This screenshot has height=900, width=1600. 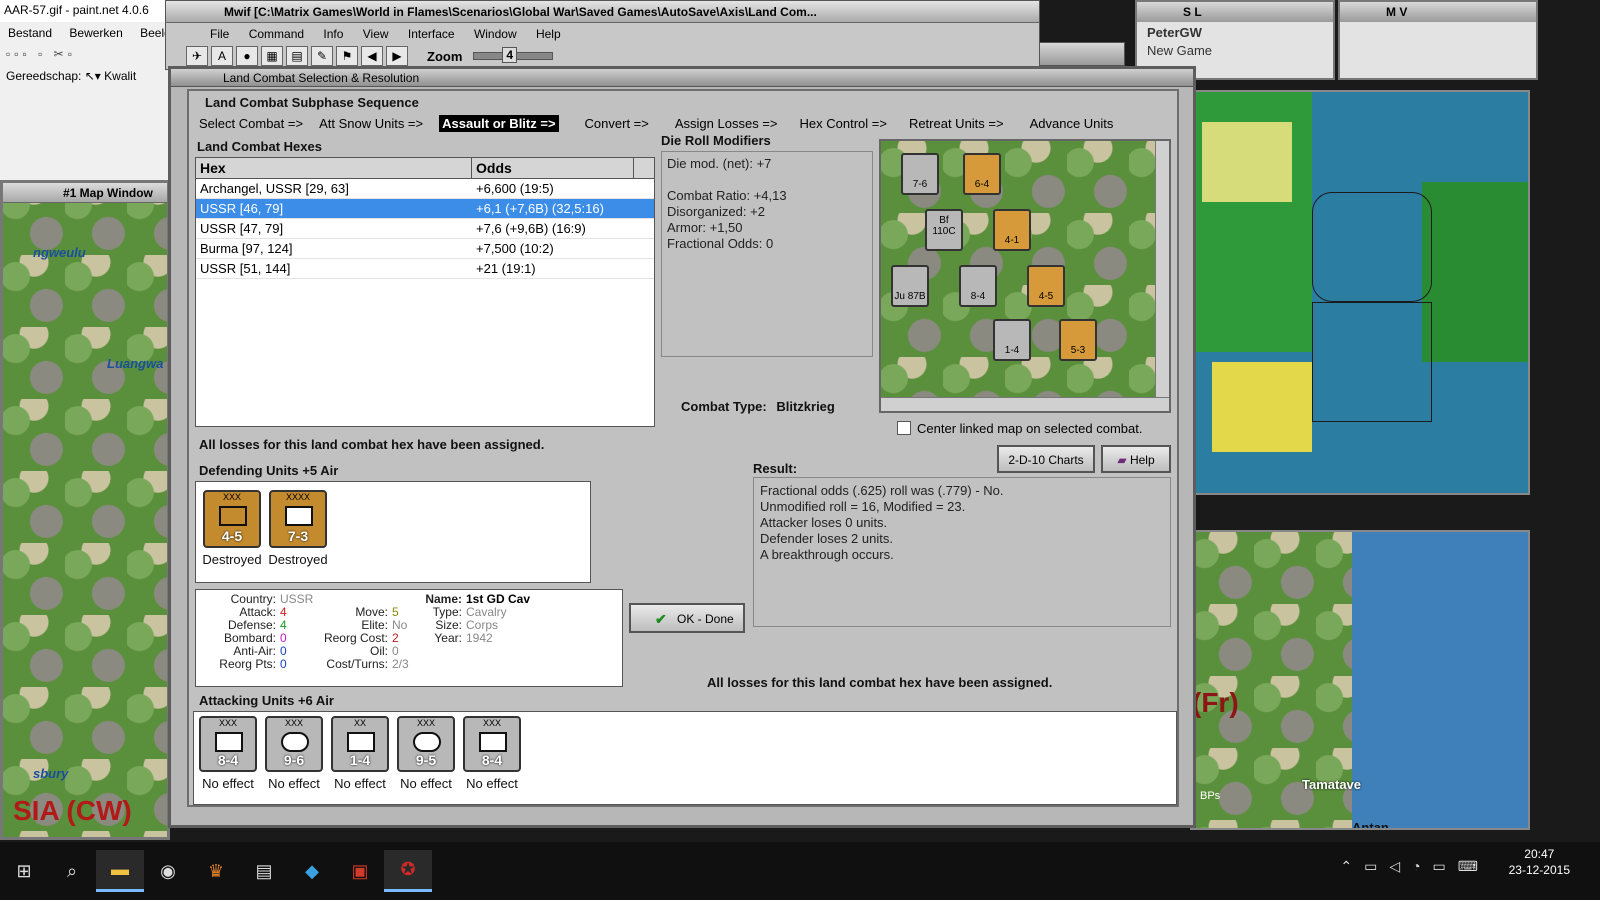 I want to click on paintnet-toolbar-icons: ▫▫▫ ▫ ✂▫, so click(x=84, y=55).